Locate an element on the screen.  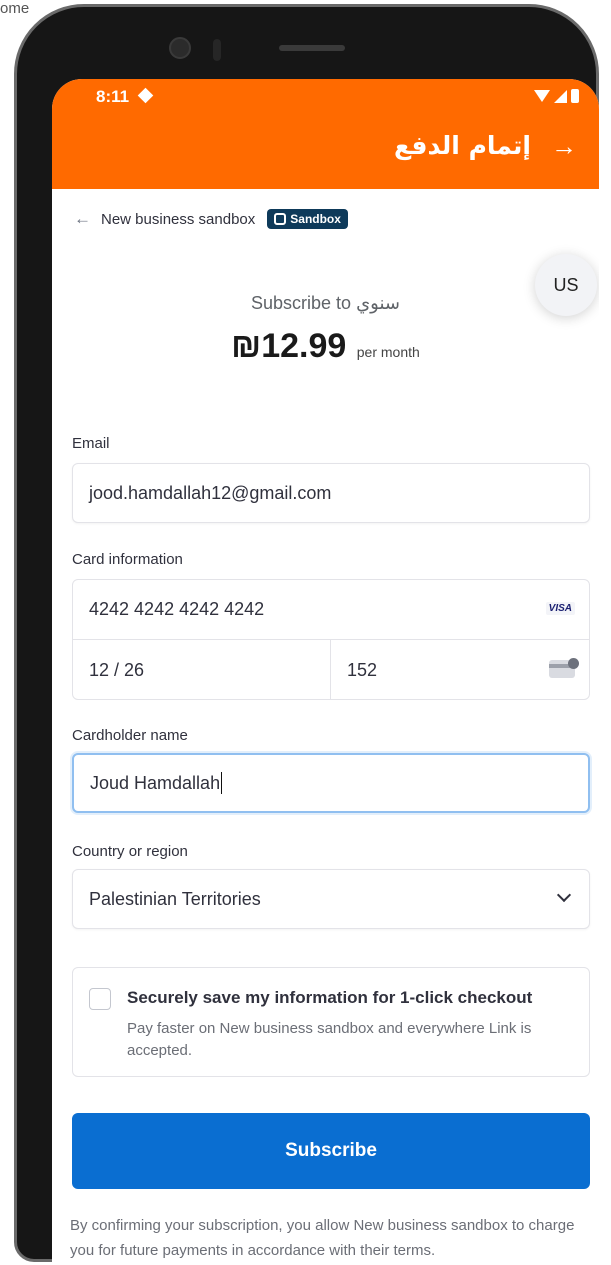
background-window-text: ome is located at coordinates (15, 8).